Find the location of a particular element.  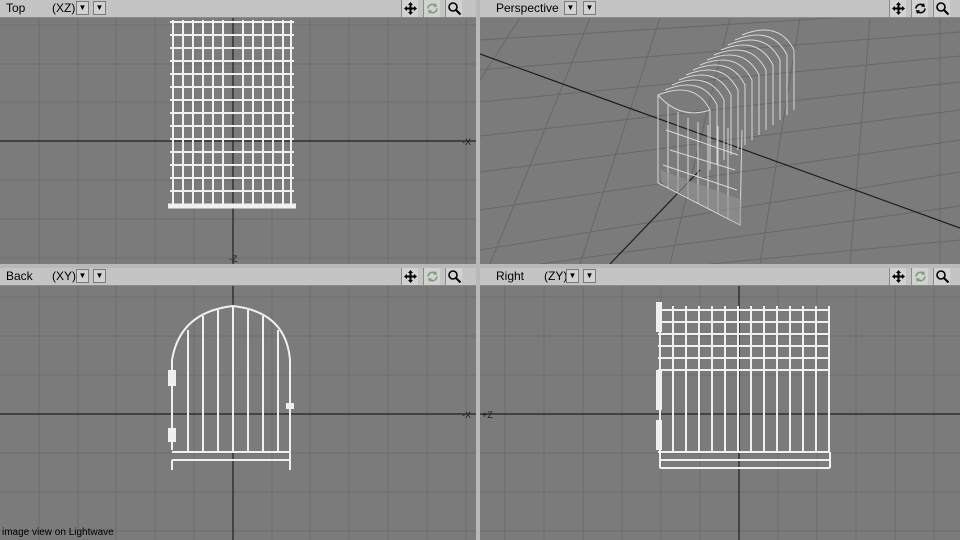

axis-label: (XY) is located at coordinates (64, 276).